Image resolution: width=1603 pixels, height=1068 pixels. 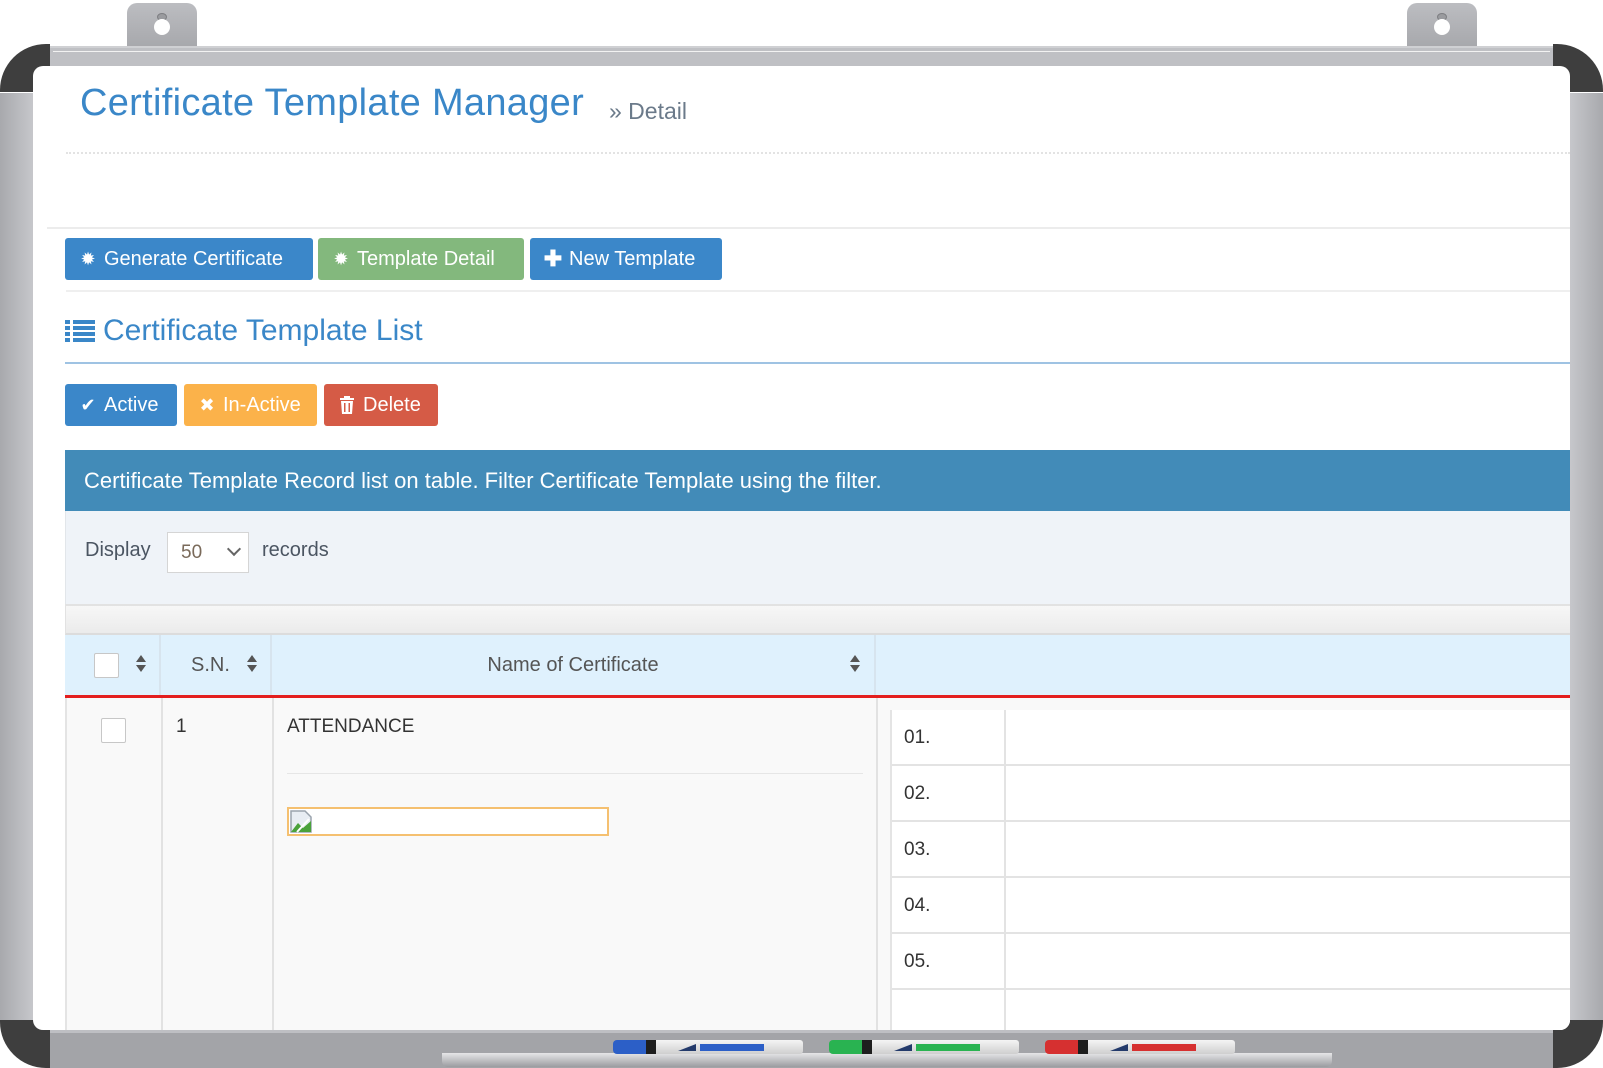 What do you see at coordinates (295, 550) in the screenshot?
I see `records-label: records` at bounding box center [295, 550].